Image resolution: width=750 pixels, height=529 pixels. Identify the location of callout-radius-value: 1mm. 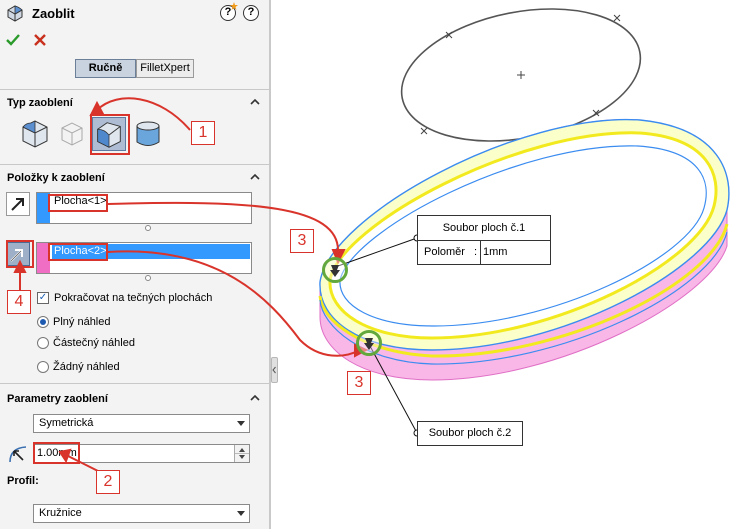
(495, 252).